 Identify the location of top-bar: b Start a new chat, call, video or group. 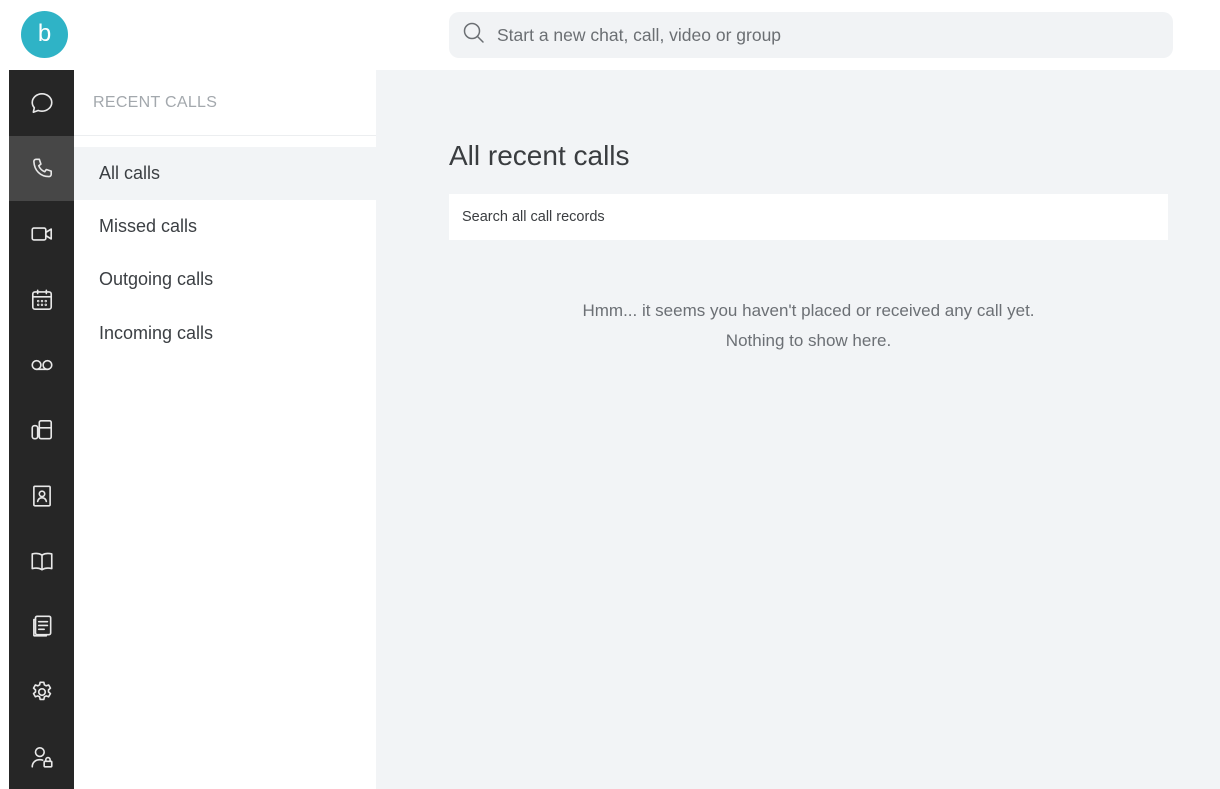
(610, 35).